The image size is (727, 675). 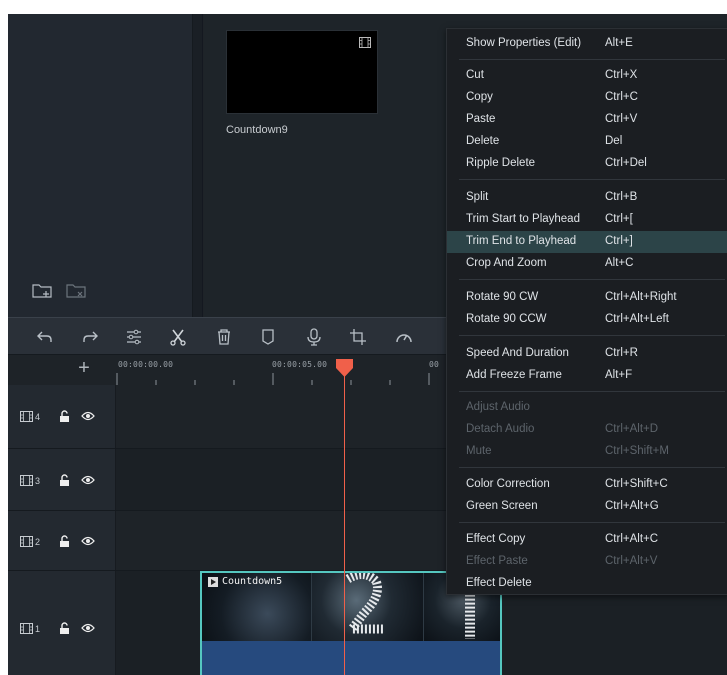 I want to click on menu-item-speed-duration: Speed And Duration Ctrl+R, so click(x=587, y=354).